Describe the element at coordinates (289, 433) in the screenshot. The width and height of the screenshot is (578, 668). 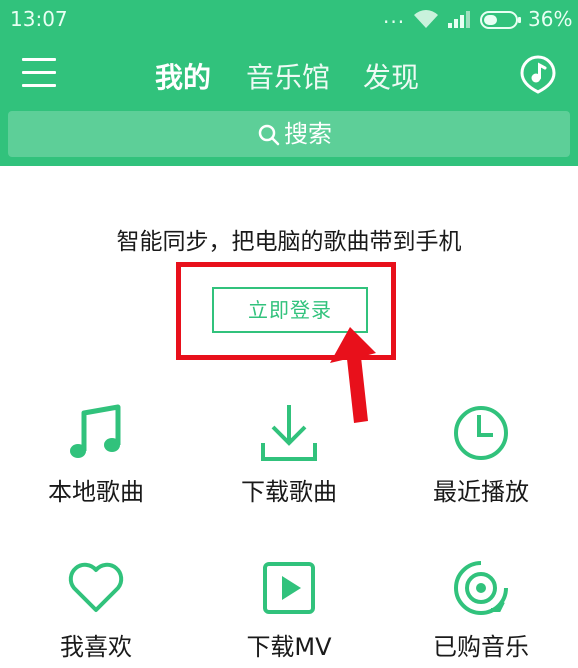
I see `download-icon` at that location.